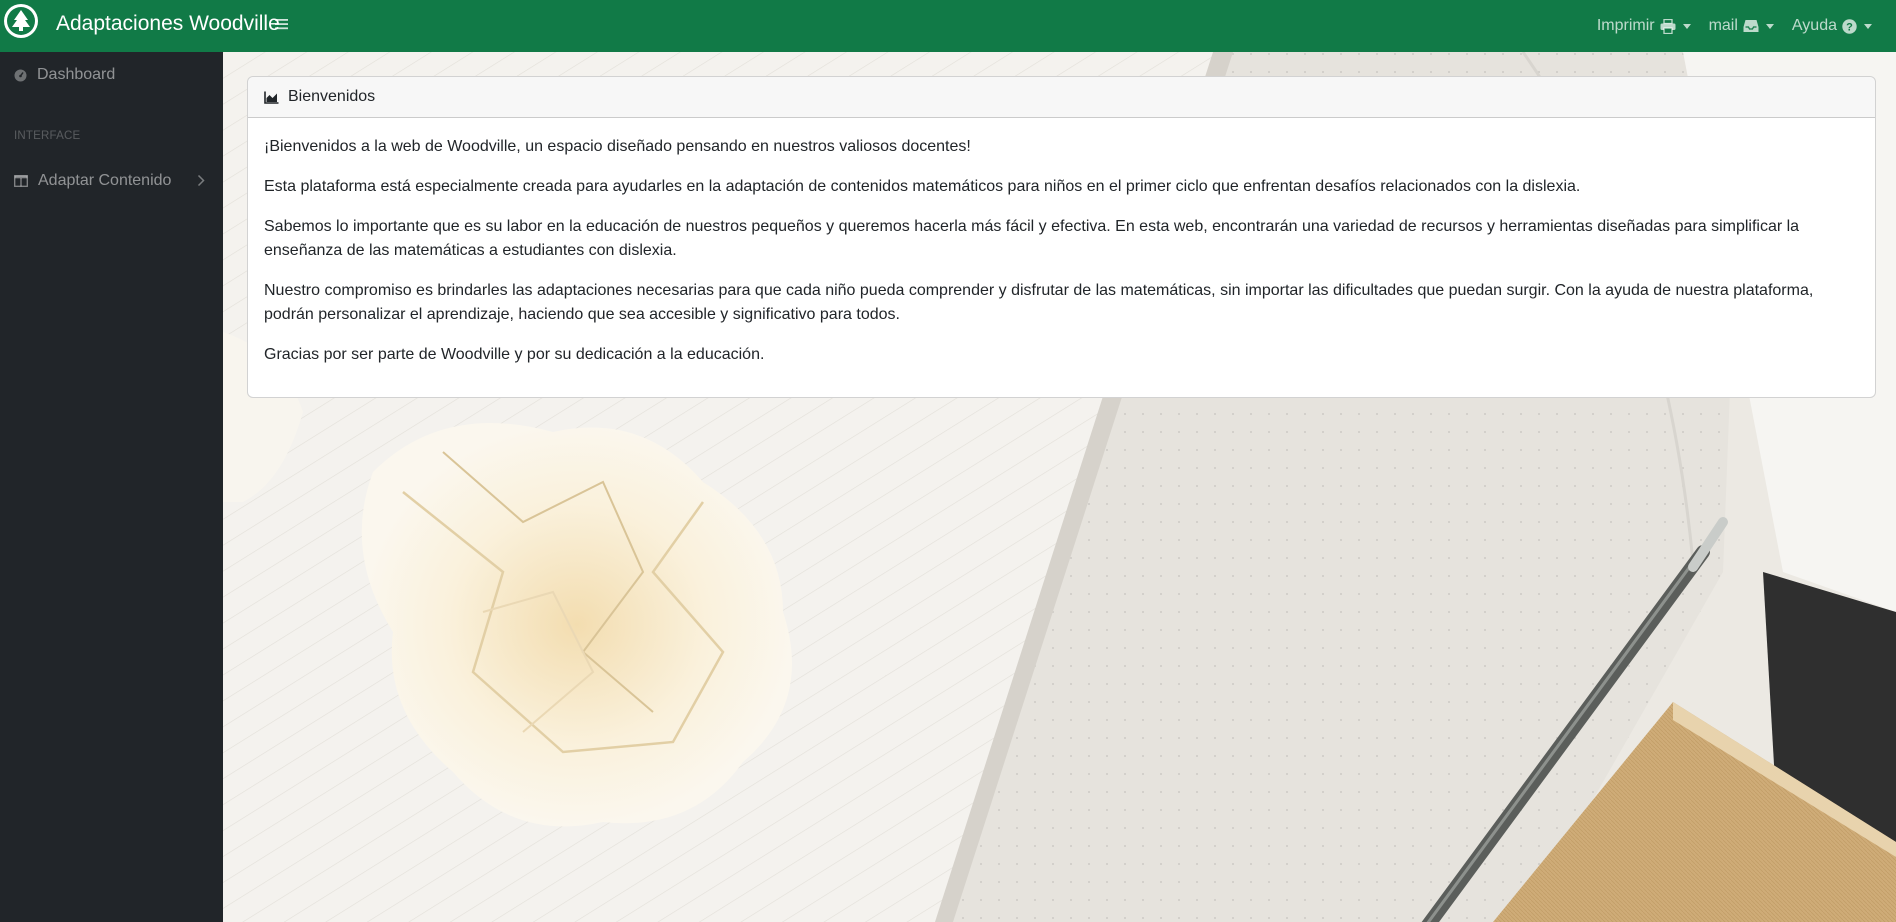 This screenshot has height=922, width=1896. What do you see at coordinates (1751, 26) in the screenshot?
I see `inbox-icon` at bounding box center [1751, 26].